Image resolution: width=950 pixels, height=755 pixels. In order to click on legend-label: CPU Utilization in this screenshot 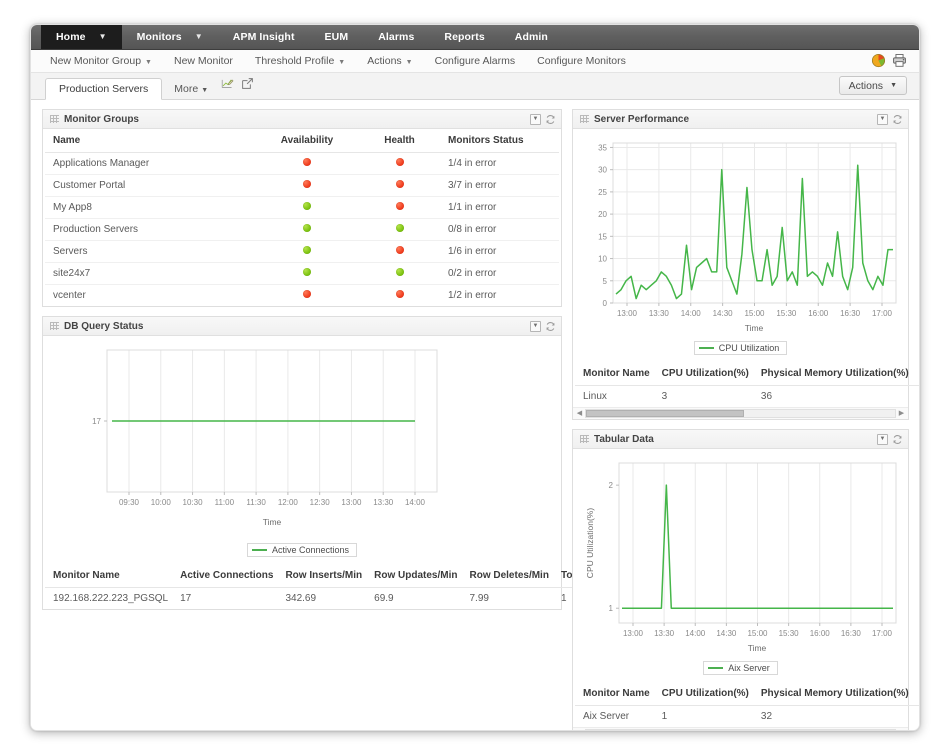, I will do `click(749, 348)`.